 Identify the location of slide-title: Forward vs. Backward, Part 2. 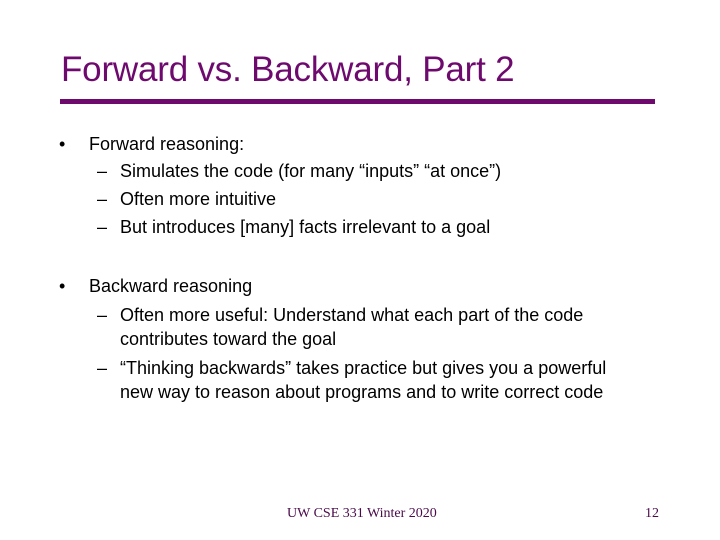
(288, 69).